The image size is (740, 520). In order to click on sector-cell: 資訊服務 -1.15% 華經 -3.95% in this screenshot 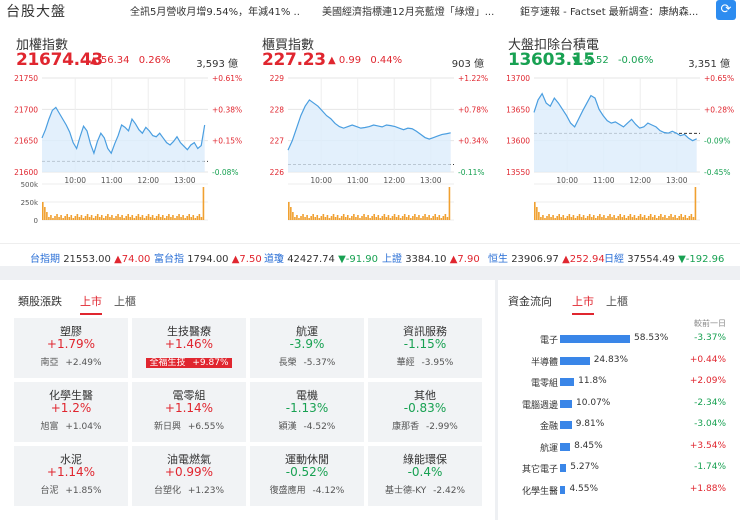, I will do `click(425, 348)`.